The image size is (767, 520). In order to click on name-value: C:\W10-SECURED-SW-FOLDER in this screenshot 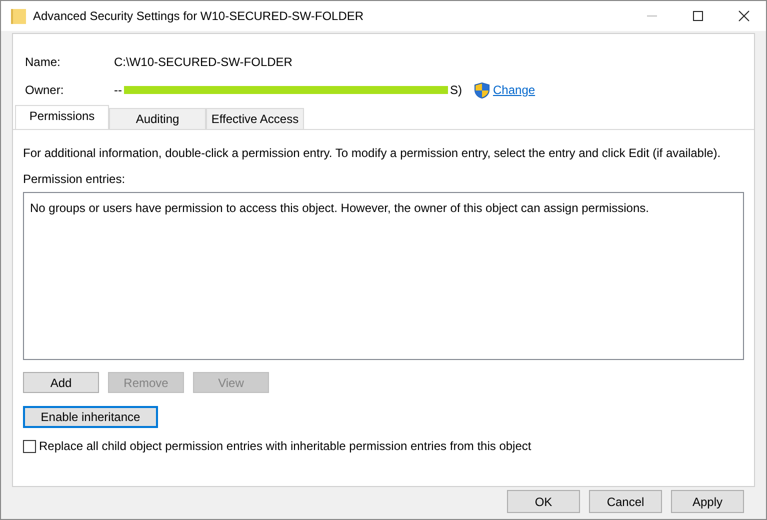, I will do `click(203, 62)`.